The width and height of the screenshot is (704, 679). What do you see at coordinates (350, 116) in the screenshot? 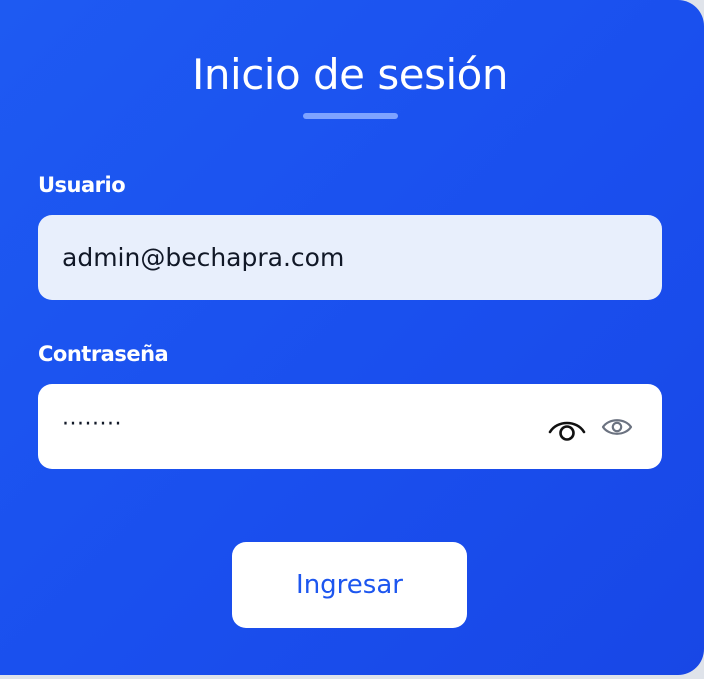
I see `title-underline` at bounding box center [350, 116].